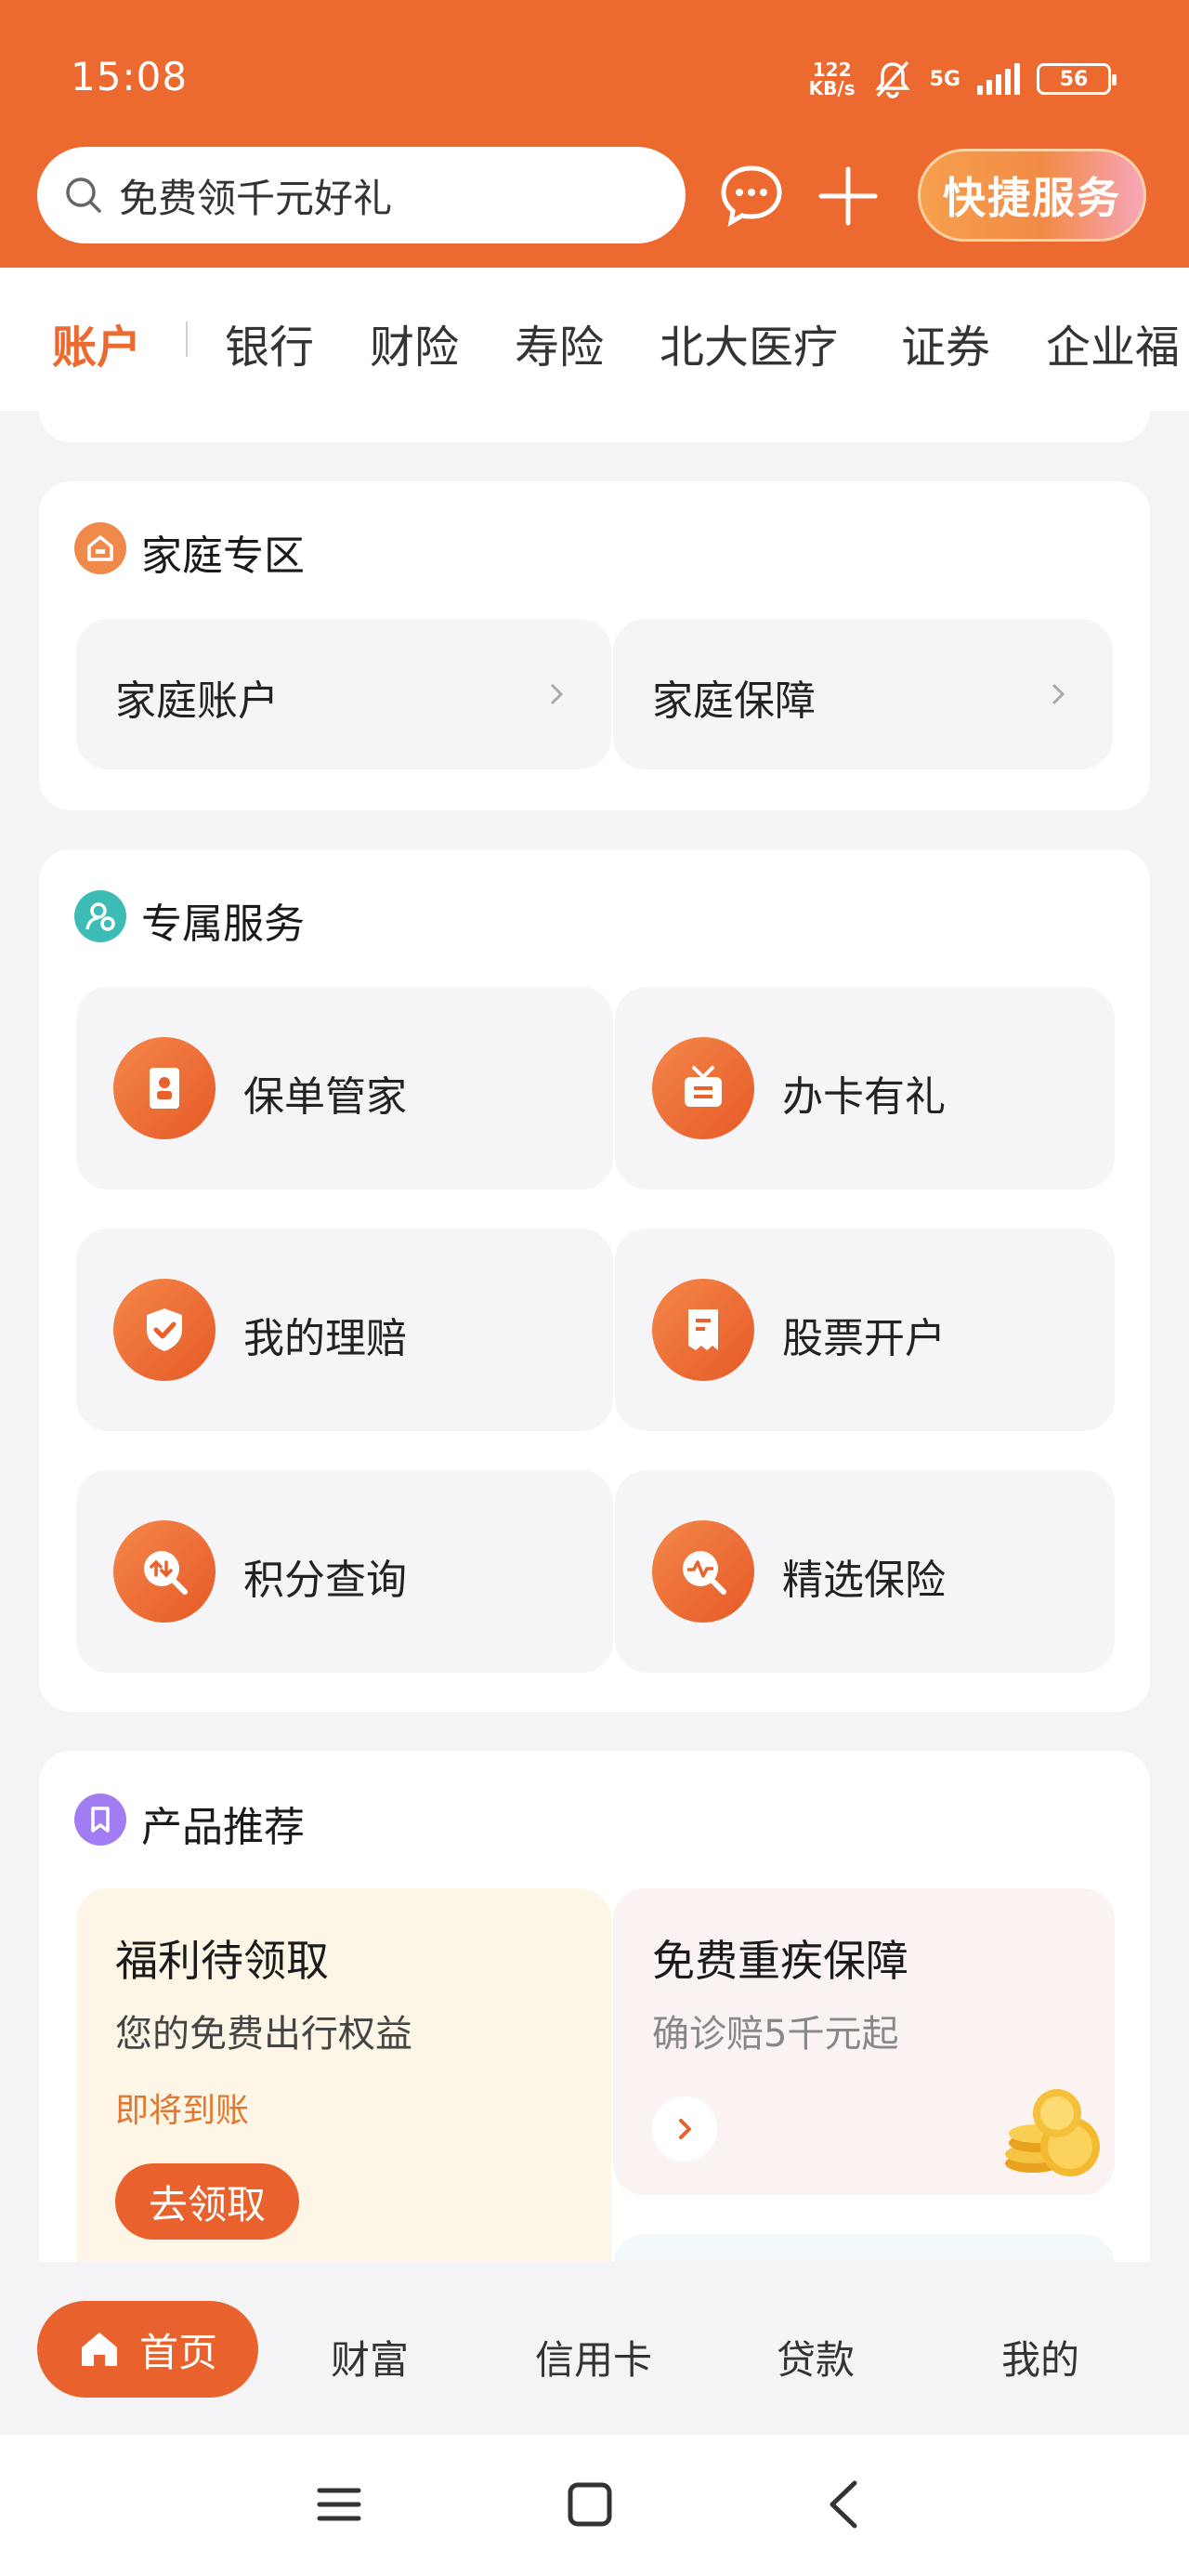  What do you see at coordinates (325, 1580) in the screenshot?
I see `service-label: 积分查询` at bounding box center [325, 1580].